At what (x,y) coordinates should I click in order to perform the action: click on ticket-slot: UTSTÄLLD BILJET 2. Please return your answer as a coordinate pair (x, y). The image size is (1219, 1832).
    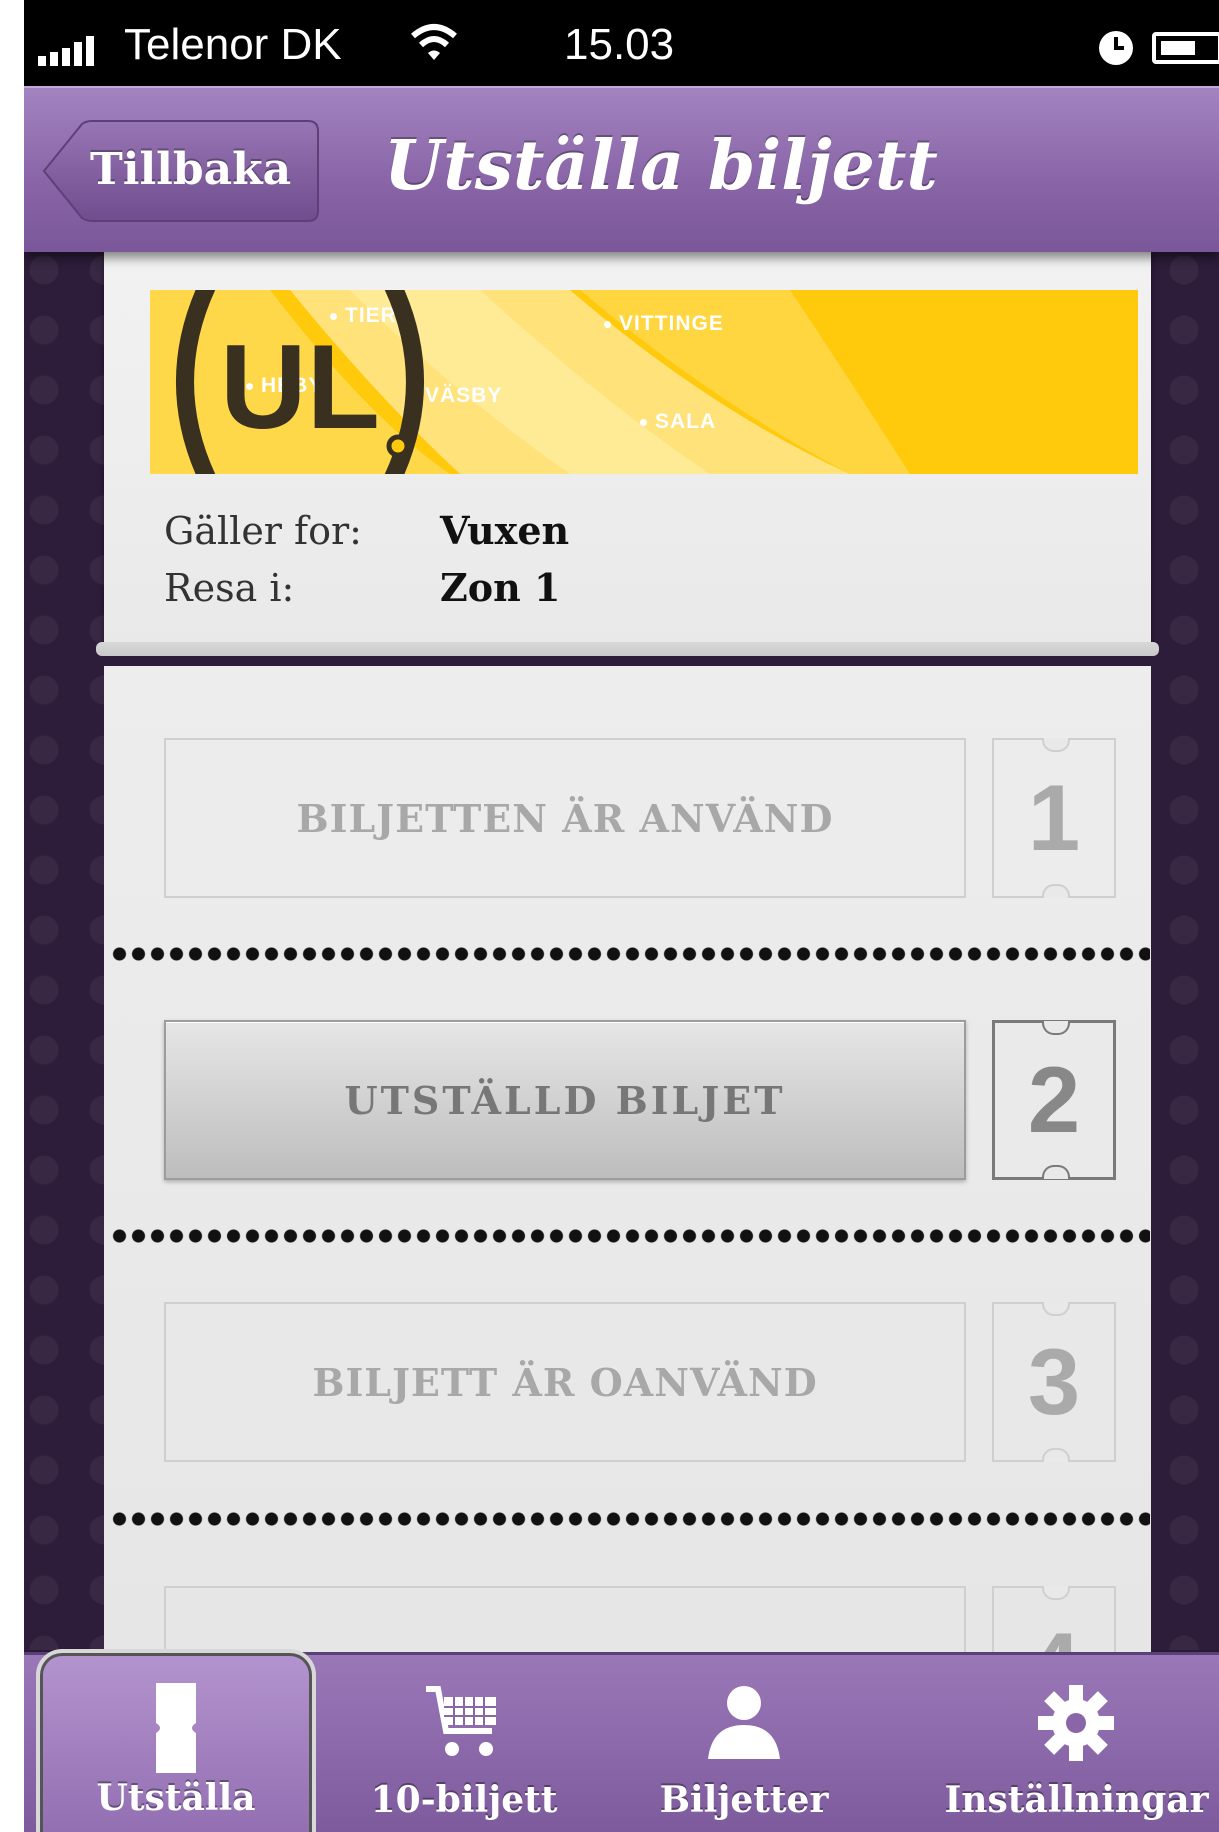
    Looking at the image, I should click on (627, 1100).